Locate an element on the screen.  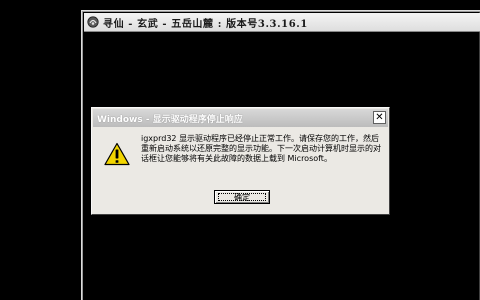
ok-button-label: 确定 is located at coordinates (242, 197).